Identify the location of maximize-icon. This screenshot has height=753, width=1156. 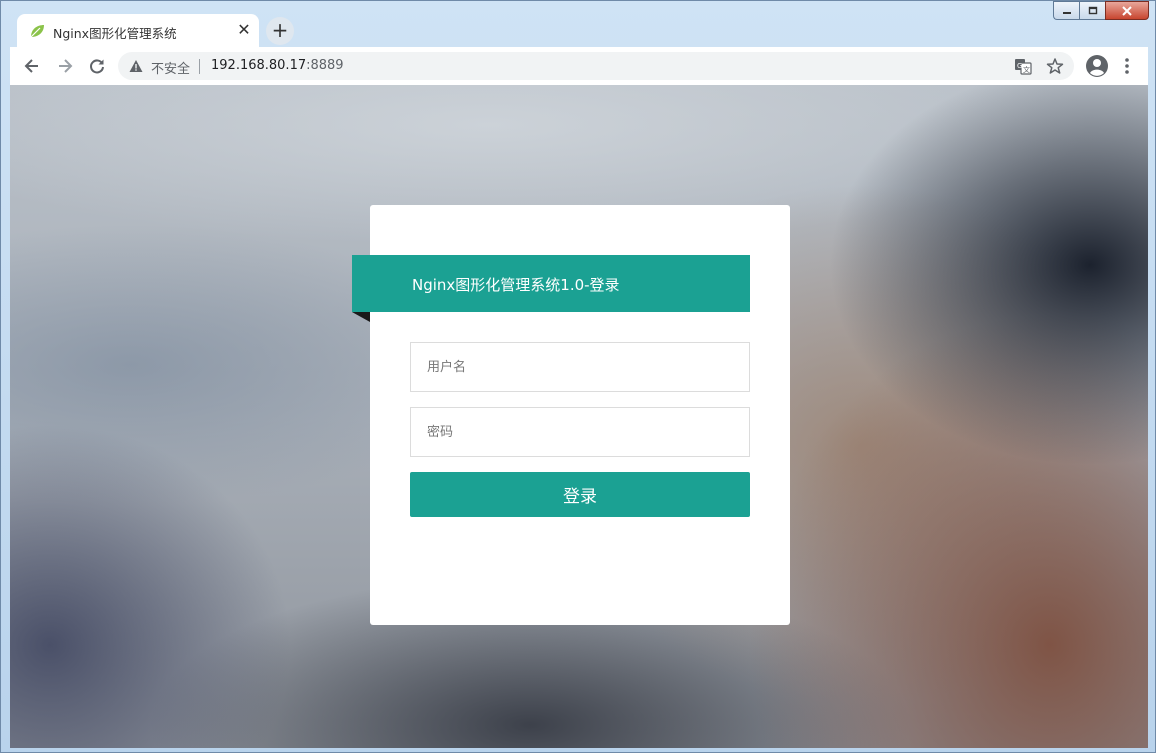
(1092, 10).